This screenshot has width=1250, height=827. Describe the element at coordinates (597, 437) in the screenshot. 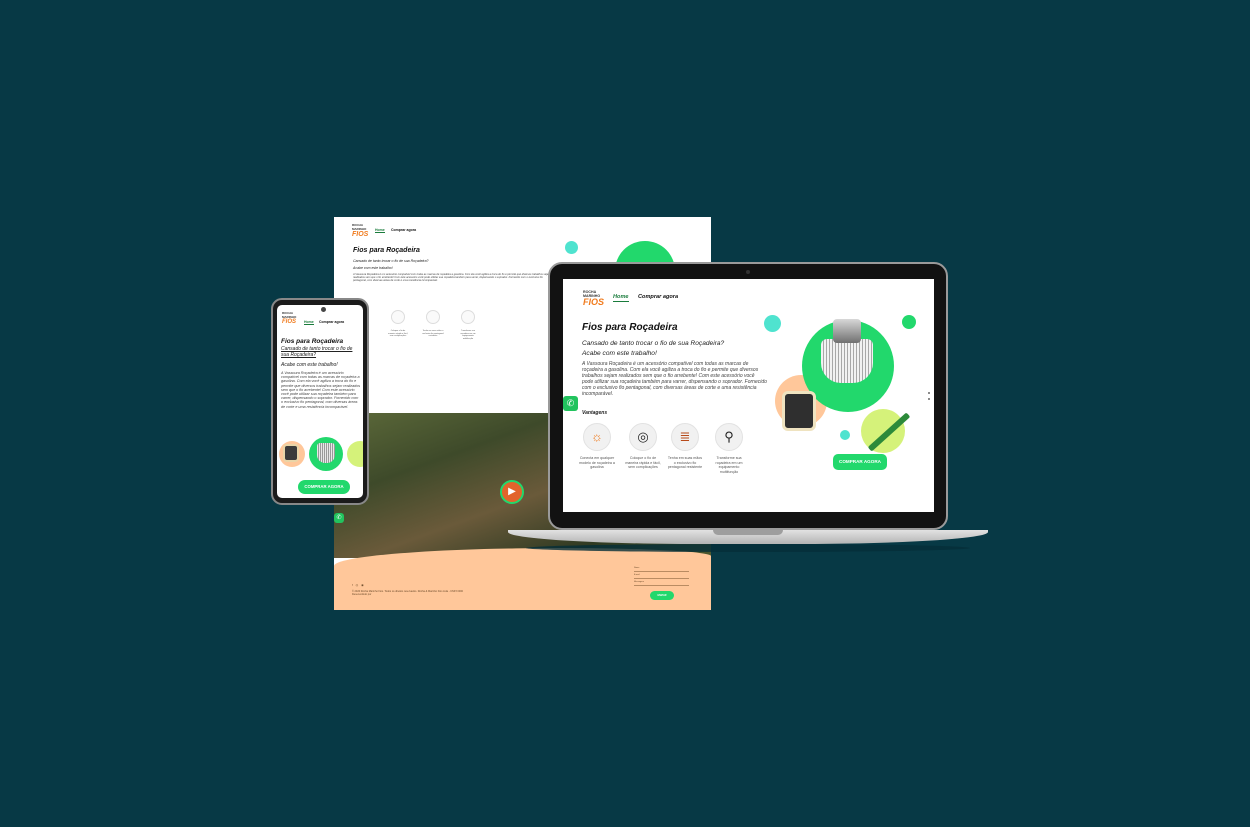

I see `sun-burst-icon: ☼` at that location.